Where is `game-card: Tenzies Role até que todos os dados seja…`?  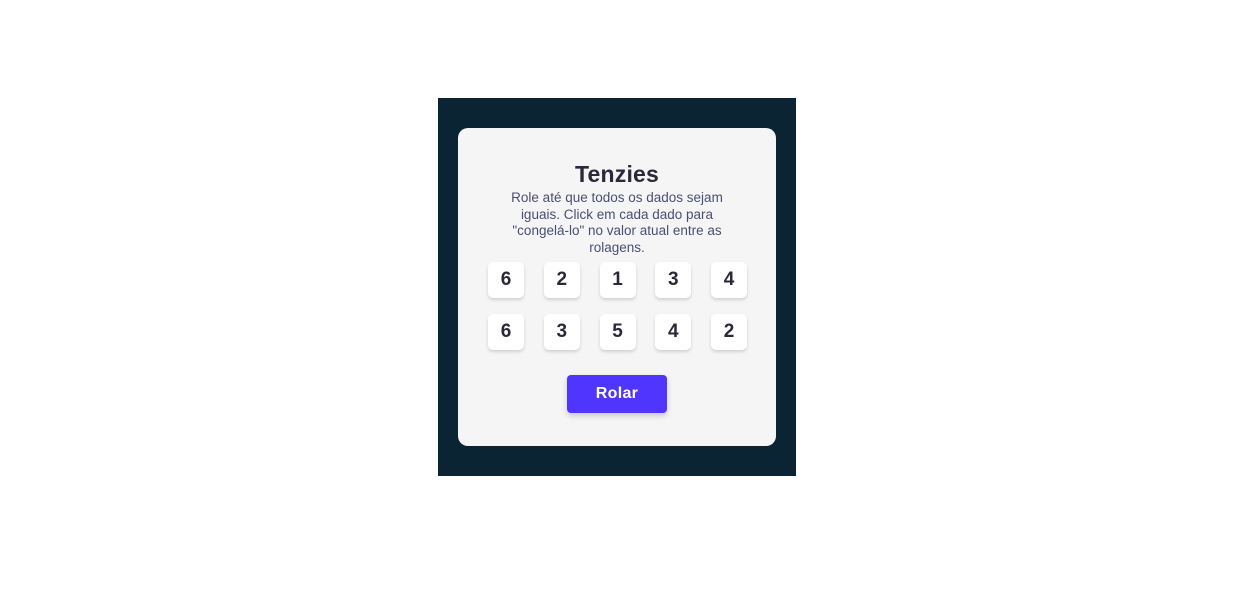
game-card: Tenzies Role até que todos os dados seja… is located at coordinates (617, 287).